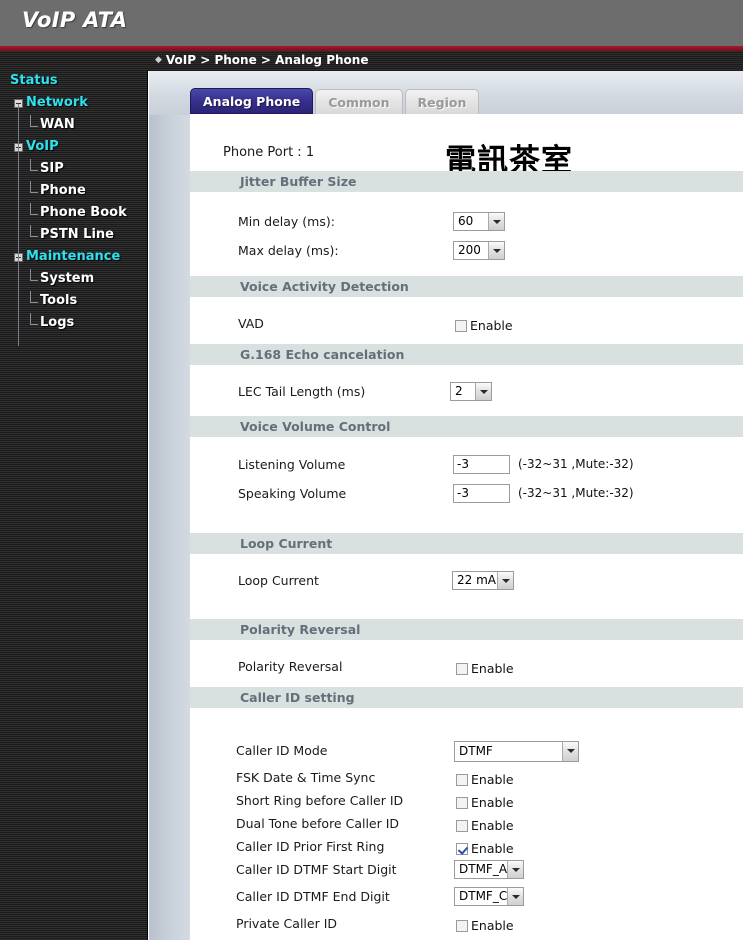 The width and height of the screenshot is (743, 940). What do you see at coordinates (59, 300) in the screenshot?
I see `sidebar-item-label: Tools` at bounding box center [59, 300].